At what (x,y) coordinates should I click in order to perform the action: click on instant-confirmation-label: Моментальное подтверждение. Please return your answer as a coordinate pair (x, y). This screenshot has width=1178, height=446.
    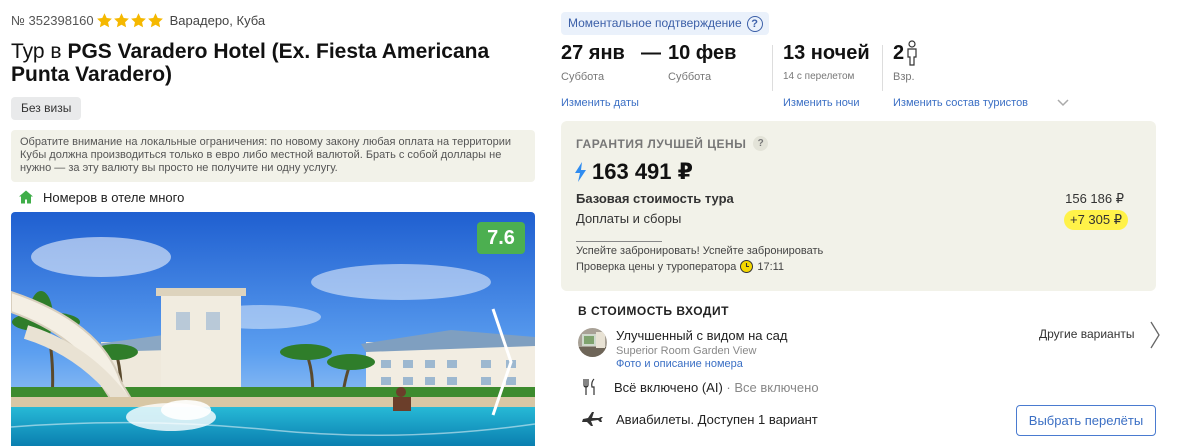
    Looking at the image, I should click on (655, 23).